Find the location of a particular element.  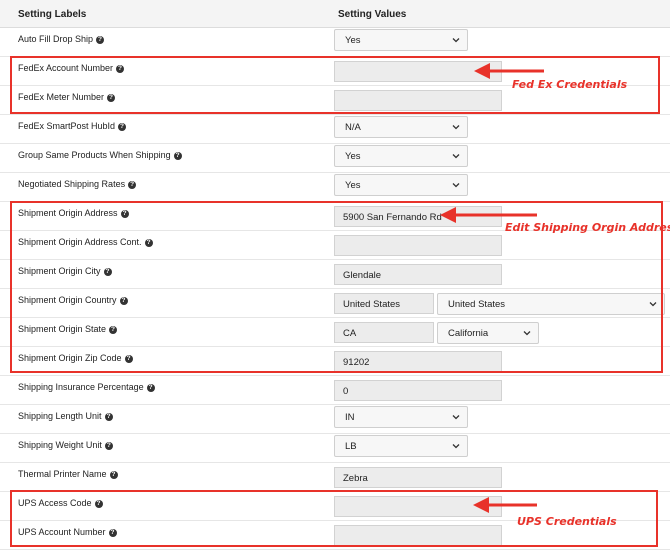

settings-row: Auto Fill Drop Ship? Yes is located at coordinates (335, 42).